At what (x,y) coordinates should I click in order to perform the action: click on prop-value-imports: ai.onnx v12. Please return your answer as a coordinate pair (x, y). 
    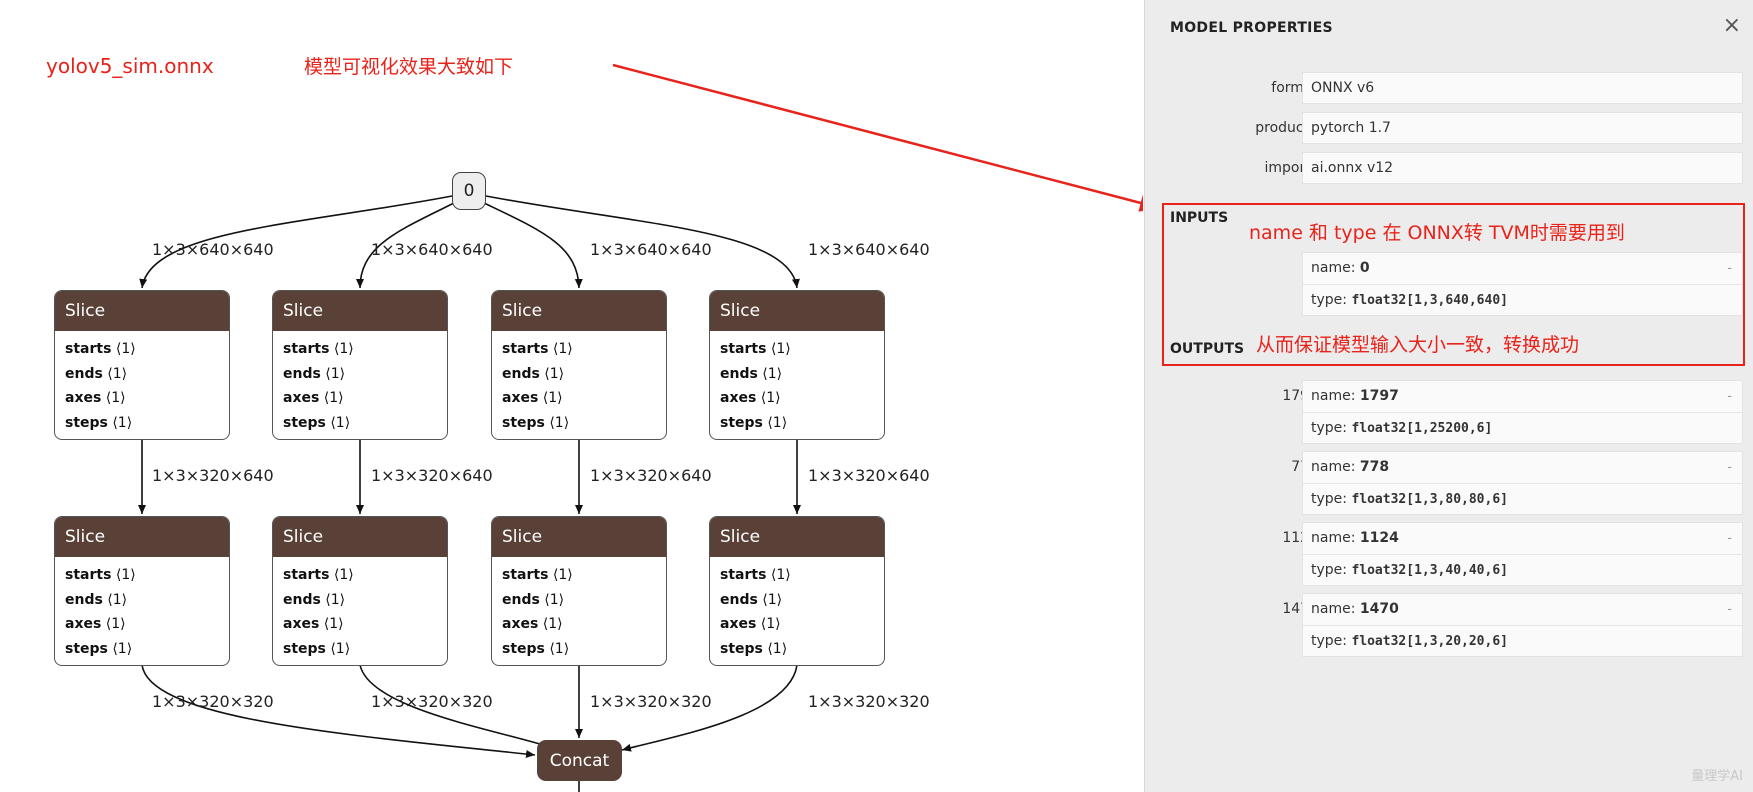
    Looking at the image, I should click on (1522, 168).